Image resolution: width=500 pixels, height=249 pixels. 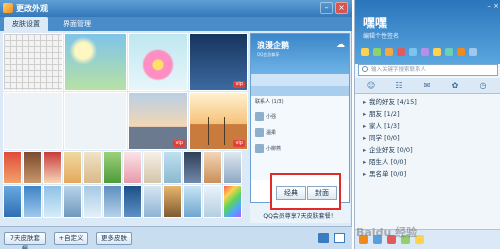 What do you see at coordinates (483, 86) in the screenshot?
I see `tab-recent-icon: ◷` at bounding box center [483, 86].